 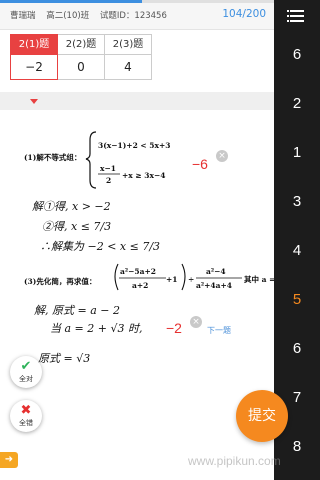 What do you see at coordinates (133, 16) in the screenshot?
I see `question-id: 试题ID：123456` at bounding box center [133, 16].